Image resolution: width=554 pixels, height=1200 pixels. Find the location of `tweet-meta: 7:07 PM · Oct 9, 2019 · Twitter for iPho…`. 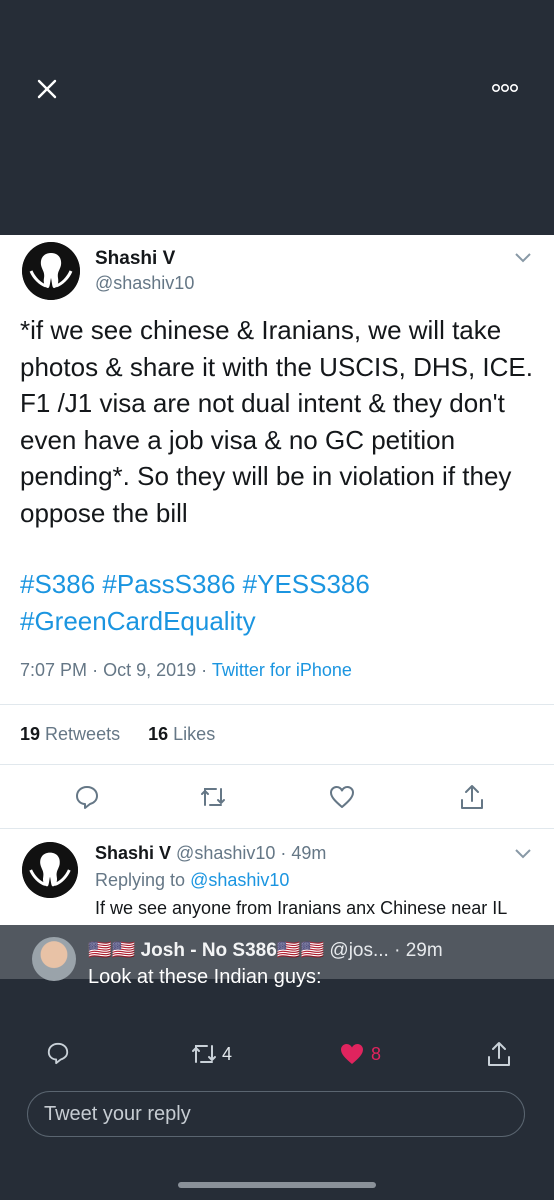

tweet-meta: 7:07 PM · Oct 9, 2019 · Twitter for iPho… is located at coordinates (186, 670).